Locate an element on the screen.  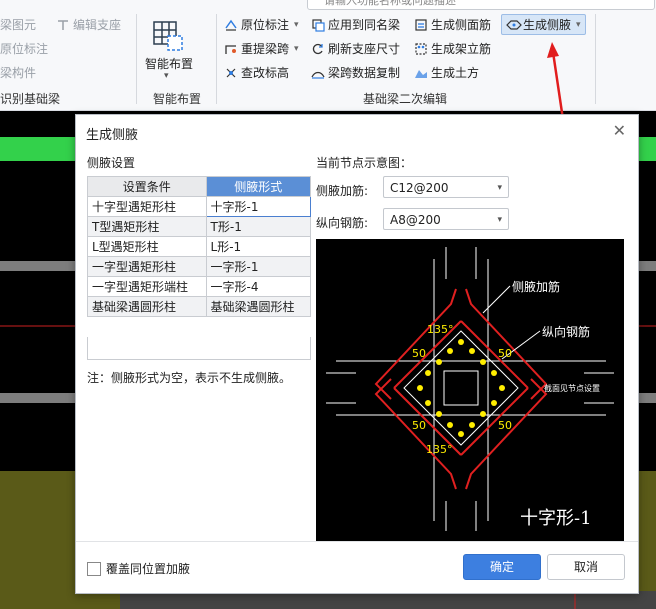
label-longitudinal-rebar: 纵向钢筋 is located at coordinates (566, 332).